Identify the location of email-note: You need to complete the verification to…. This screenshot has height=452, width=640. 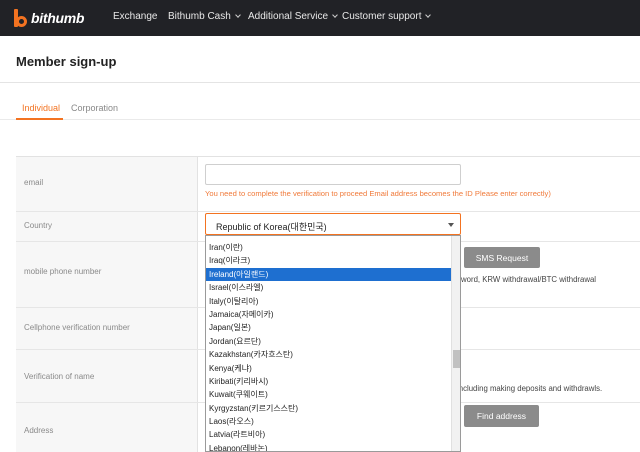
(378, 193).